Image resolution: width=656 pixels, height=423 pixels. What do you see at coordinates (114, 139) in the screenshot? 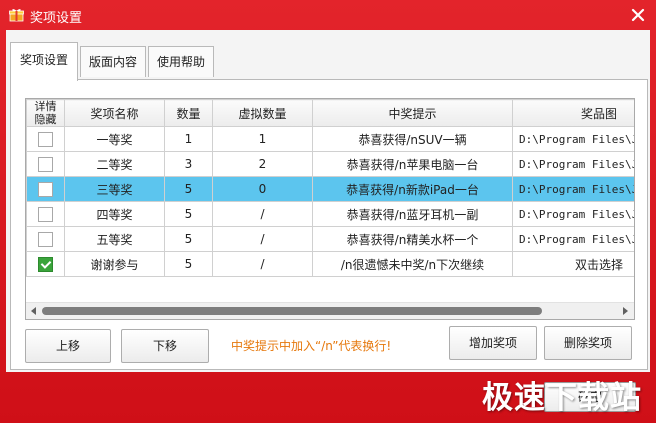
I see `prize-name-cell: 一等奖` at bounding box center [114, 139].